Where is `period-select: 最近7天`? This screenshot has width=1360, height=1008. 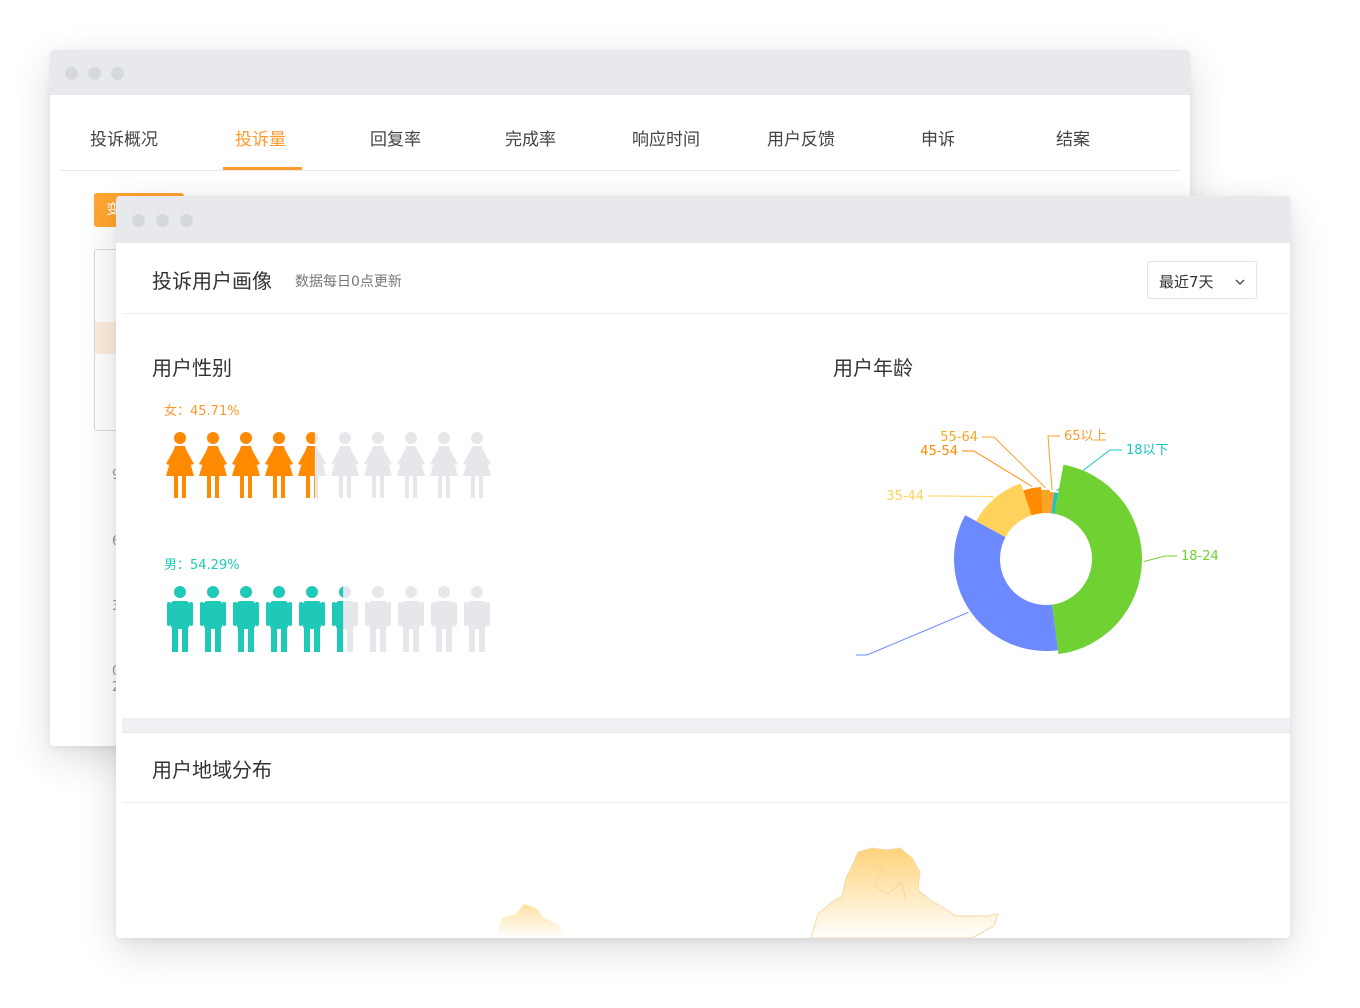 period-select: 最近7天 is located at coordinates (1202, 280).